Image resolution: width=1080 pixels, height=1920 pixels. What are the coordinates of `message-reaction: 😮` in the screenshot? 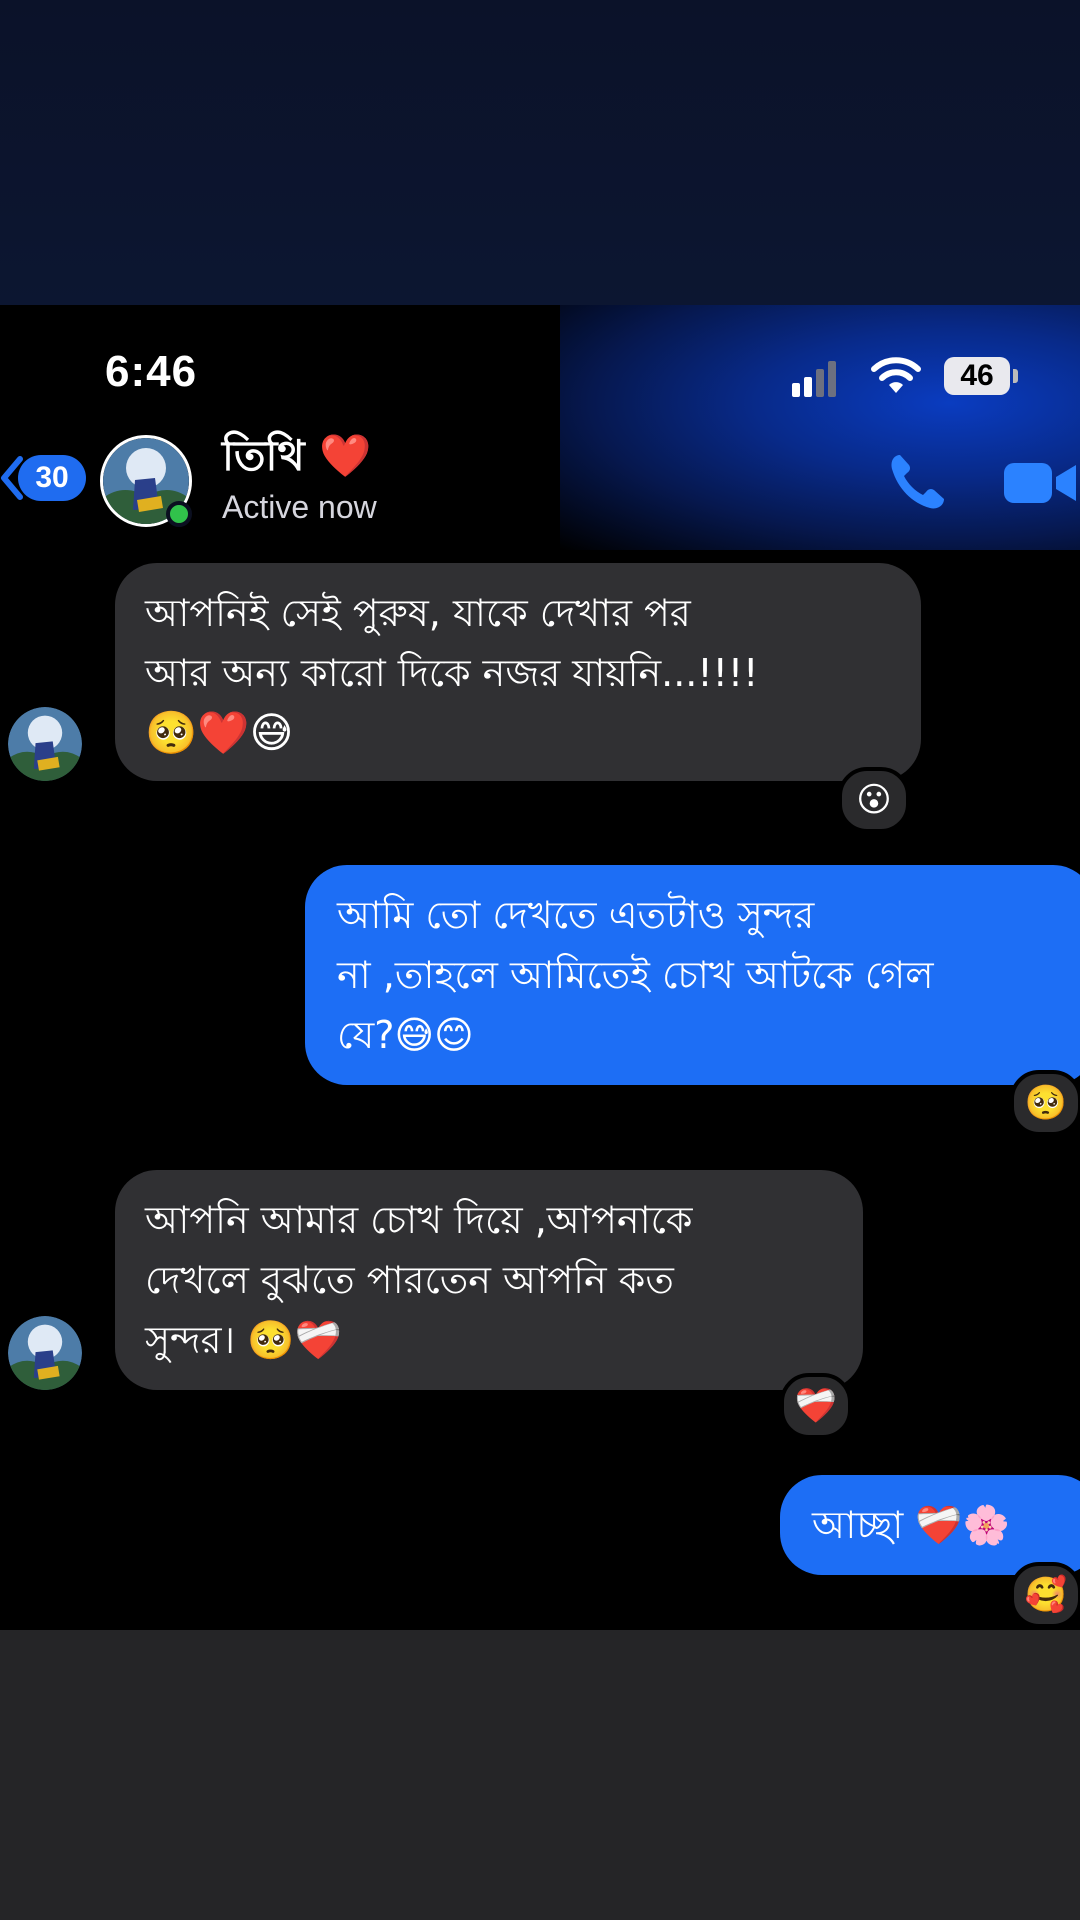 It's located at (874, 800).